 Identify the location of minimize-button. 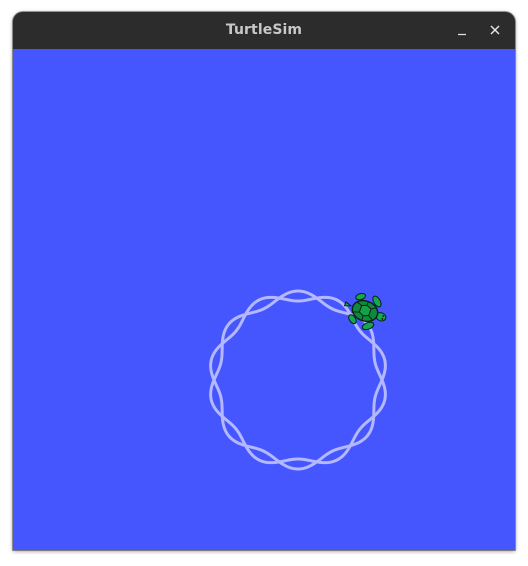
(462, 30).